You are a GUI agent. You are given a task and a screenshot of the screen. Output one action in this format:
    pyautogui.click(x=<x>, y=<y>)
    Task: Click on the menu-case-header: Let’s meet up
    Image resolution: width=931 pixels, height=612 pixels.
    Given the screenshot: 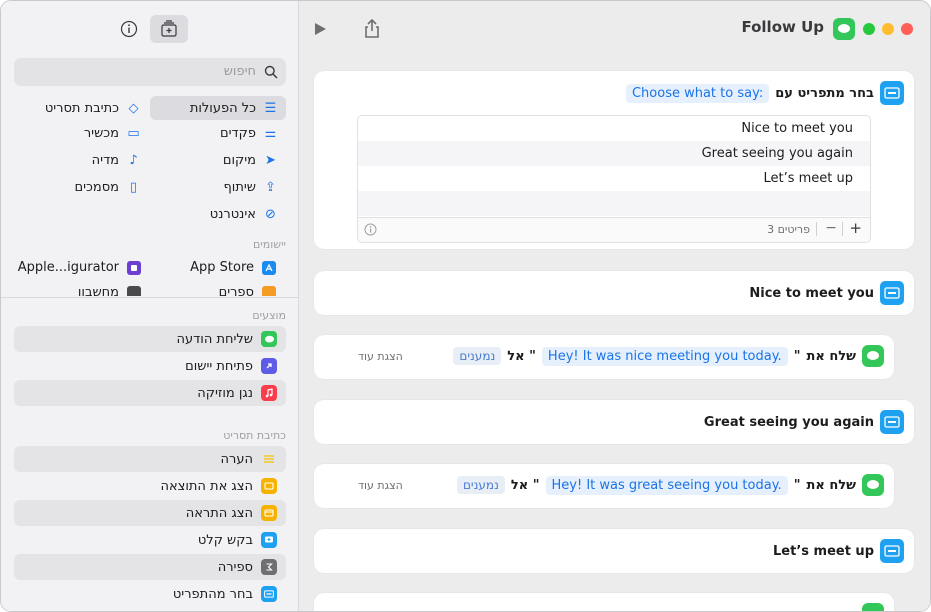 What is the action you would take?
    pyautogui.click(x=614, y=551)
    